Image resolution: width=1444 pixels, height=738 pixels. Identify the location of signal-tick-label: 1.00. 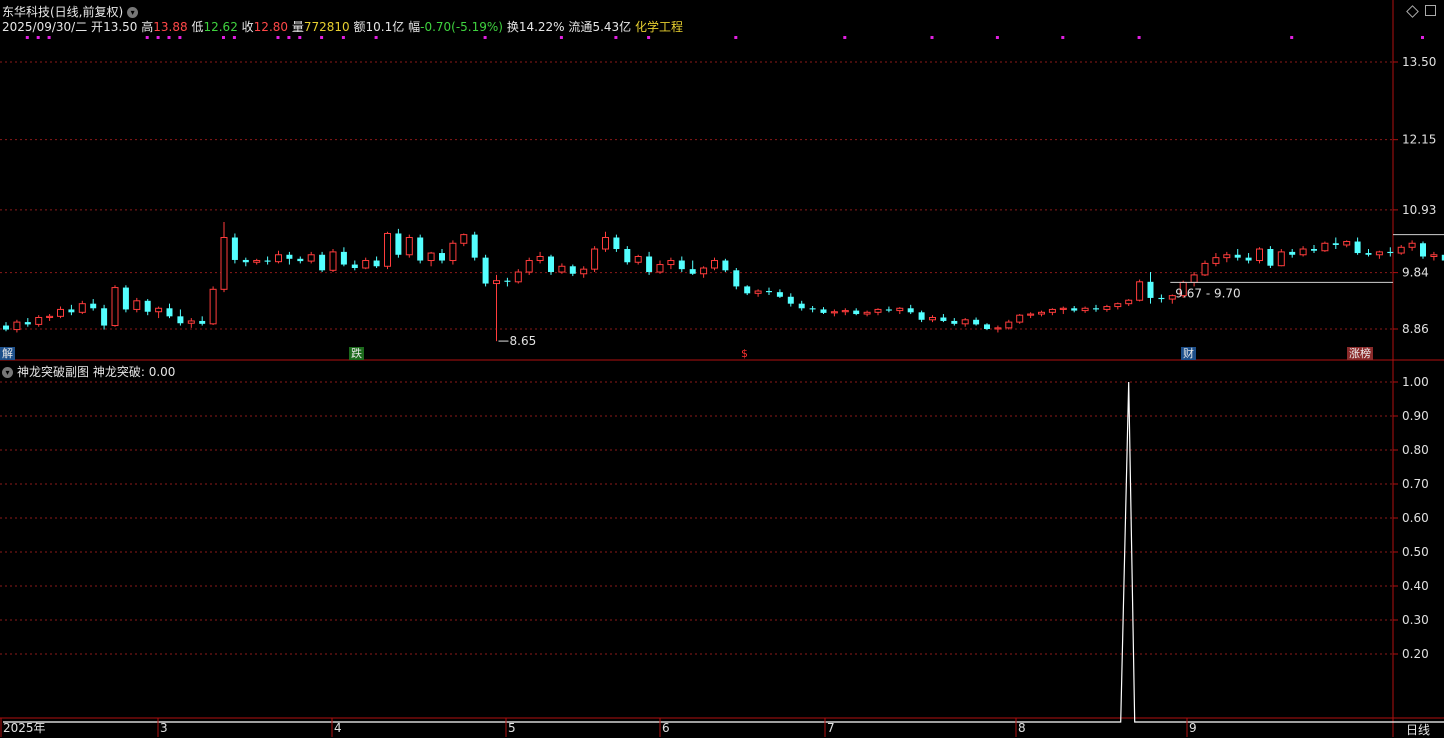
(1415, 382).